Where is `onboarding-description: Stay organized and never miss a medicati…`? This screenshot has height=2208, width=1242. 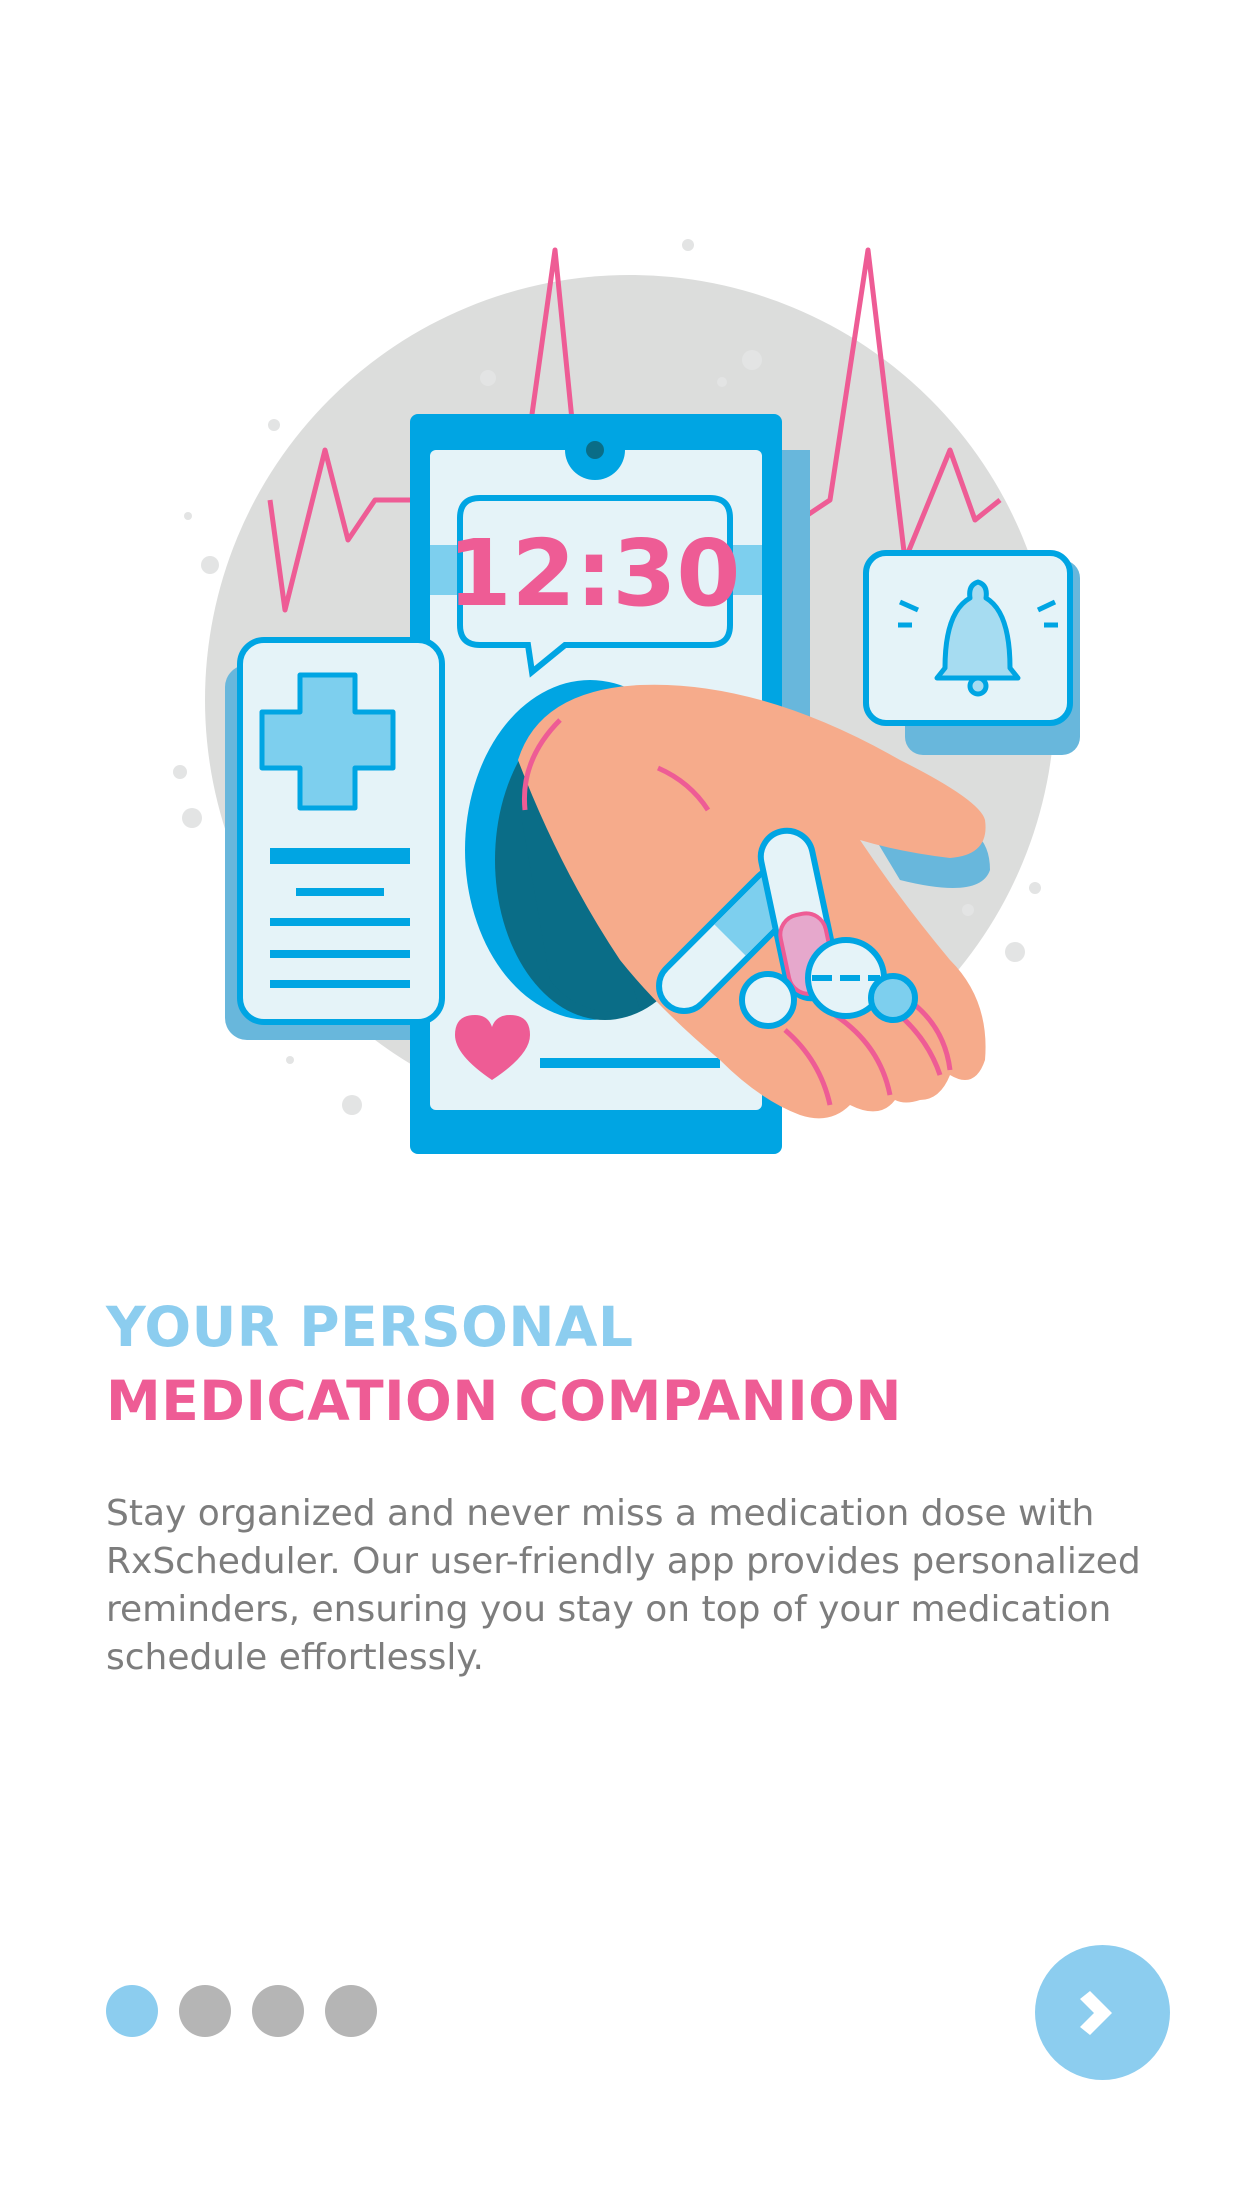 onboarding-description: Stay organized and never miss a medicati… is located at coordinates (623, 1585).